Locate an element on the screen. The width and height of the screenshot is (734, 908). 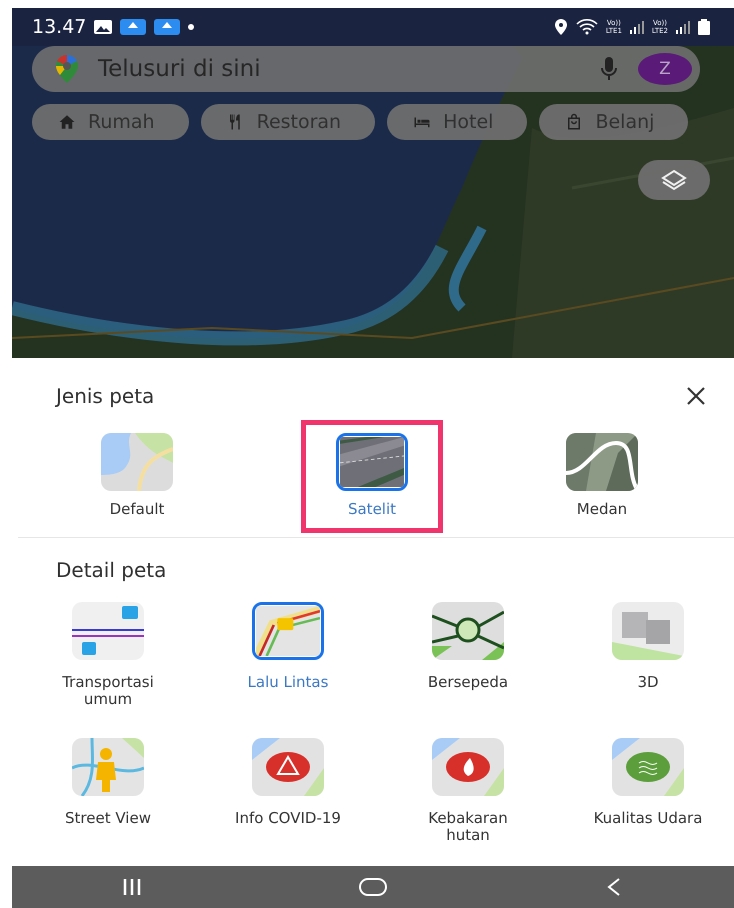
buildings-thumbnail-icon is located at coordinates (648, 631).